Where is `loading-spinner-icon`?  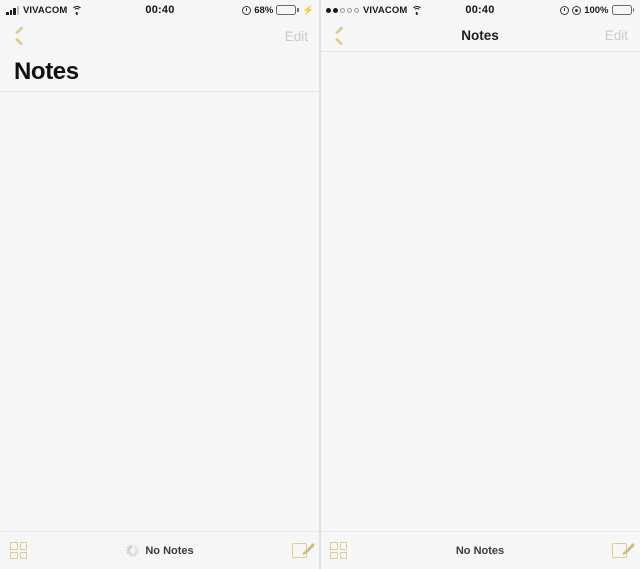
loading-spinner-icon is located at coordinates (133, 550).